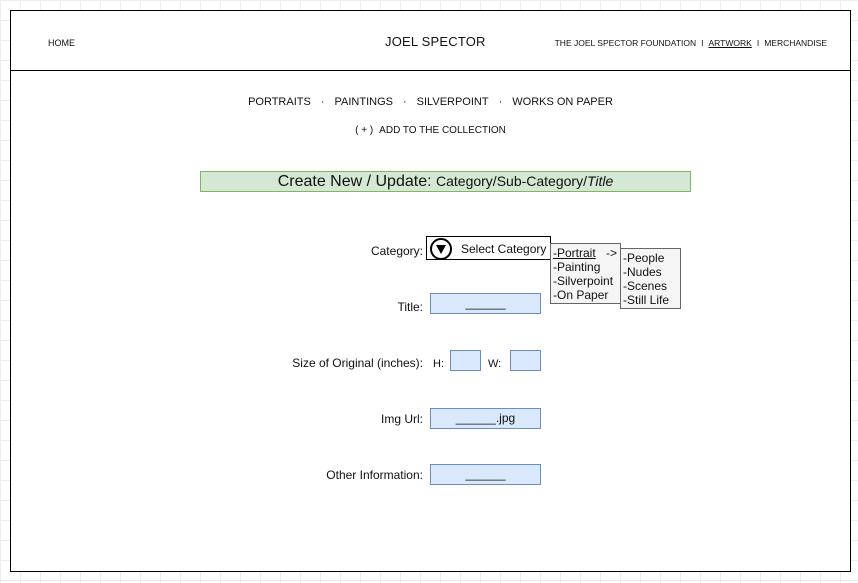 This screenshot has height=583, width=858. What do you see at coordinates (435, 41) in the screenshot?
I see `site-title: JOEL SPECTOR` at bounding box center [435, 41].